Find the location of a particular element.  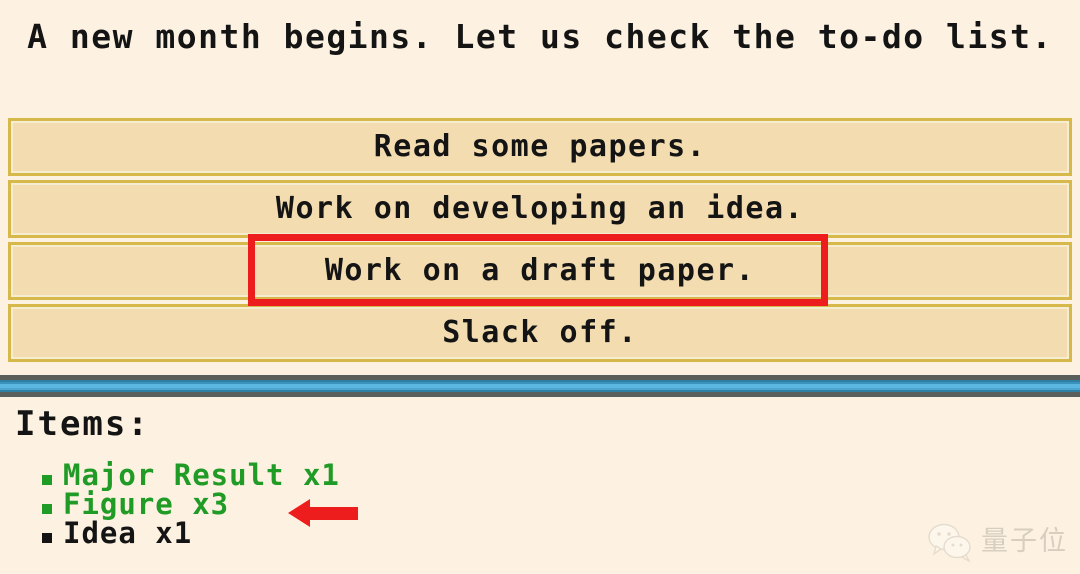

menu-option: Slack off. is located at coordinates (540, 333).